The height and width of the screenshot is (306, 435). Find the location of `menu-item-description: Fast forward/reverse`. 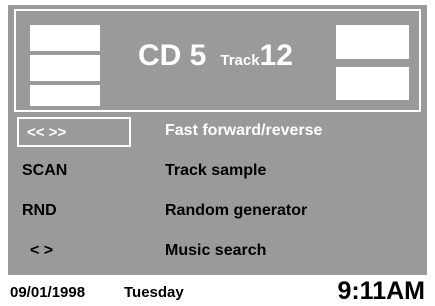

menu-item-description: Fast forward/reverse is located at coordinates (244, 130).